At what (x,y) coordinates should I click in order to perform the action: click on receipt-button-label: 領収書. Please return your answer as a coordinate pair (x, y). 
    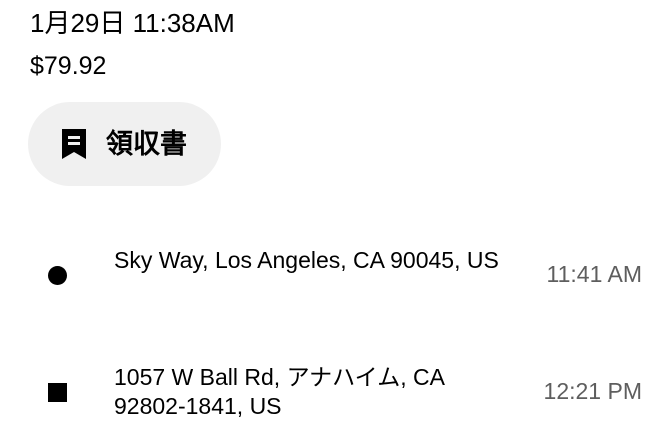
    Looking at the image, I should click on (146, 144).